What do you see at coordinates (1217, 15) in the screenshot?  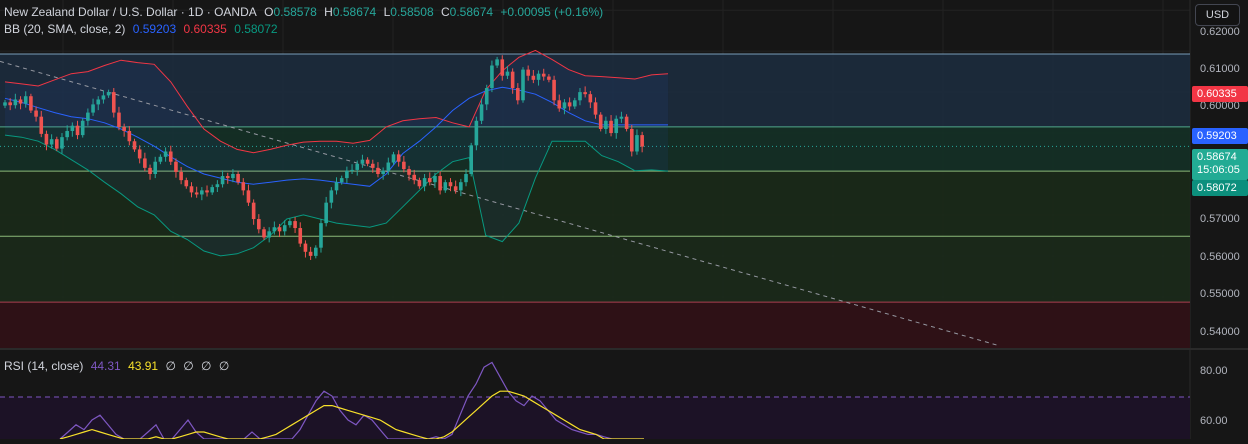 I see `currency-button: USD` at bounding box center [1217, 15].